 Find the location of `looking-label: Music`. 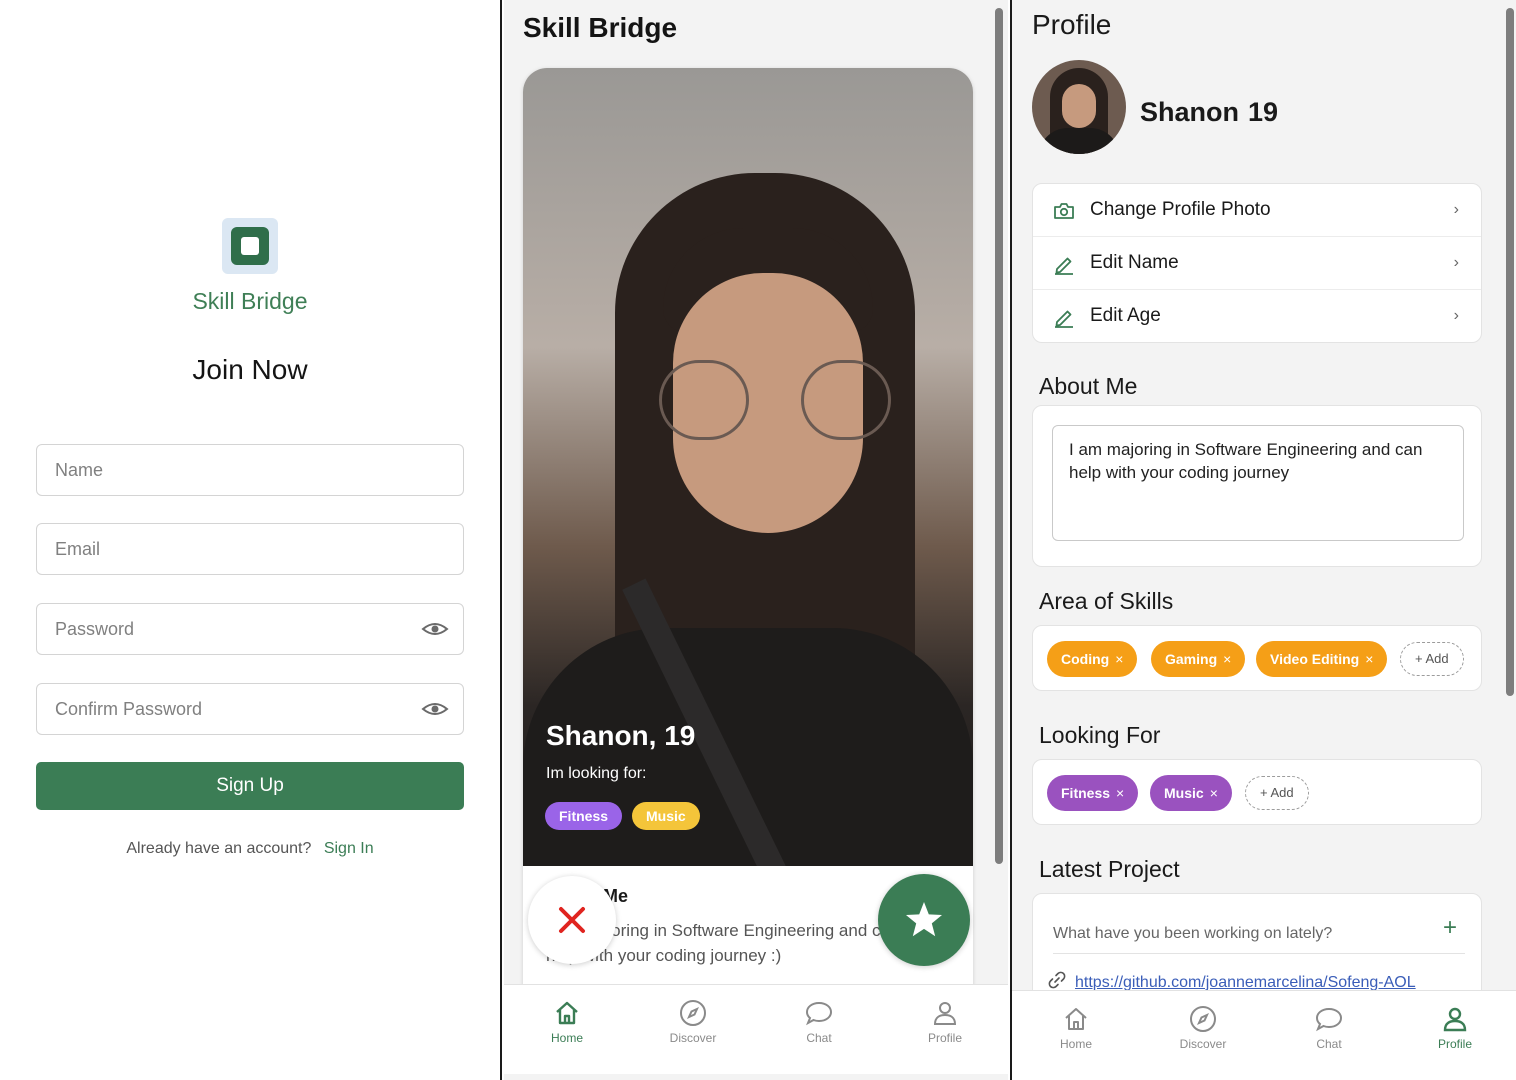

looking-label: Music is located at coordinates (1184, 793).